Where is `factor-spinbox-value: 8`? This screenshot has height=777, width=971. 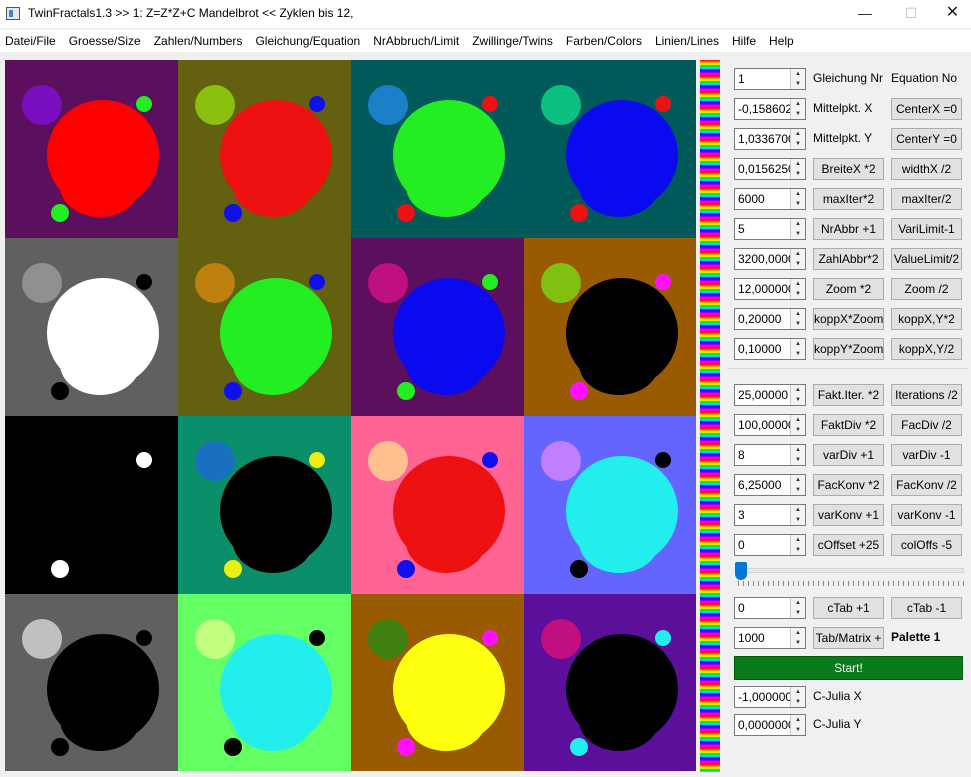
factor-spinbox-value: 8 is located at coordinates (764, 455).